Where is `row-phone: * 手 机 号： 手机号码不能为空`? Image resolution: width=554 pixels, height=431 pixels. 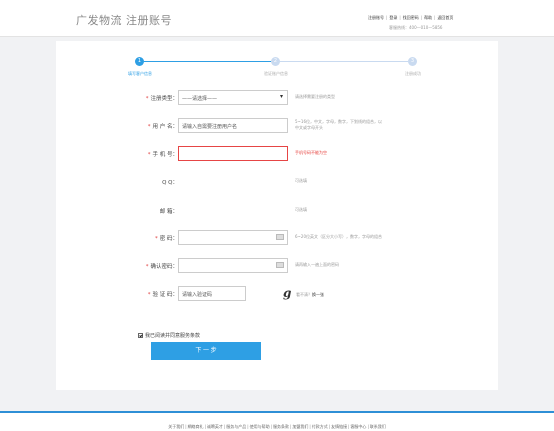 row-phone: * 手 机 号： 手机号码不能为空 is located at coordinates (277, 154).